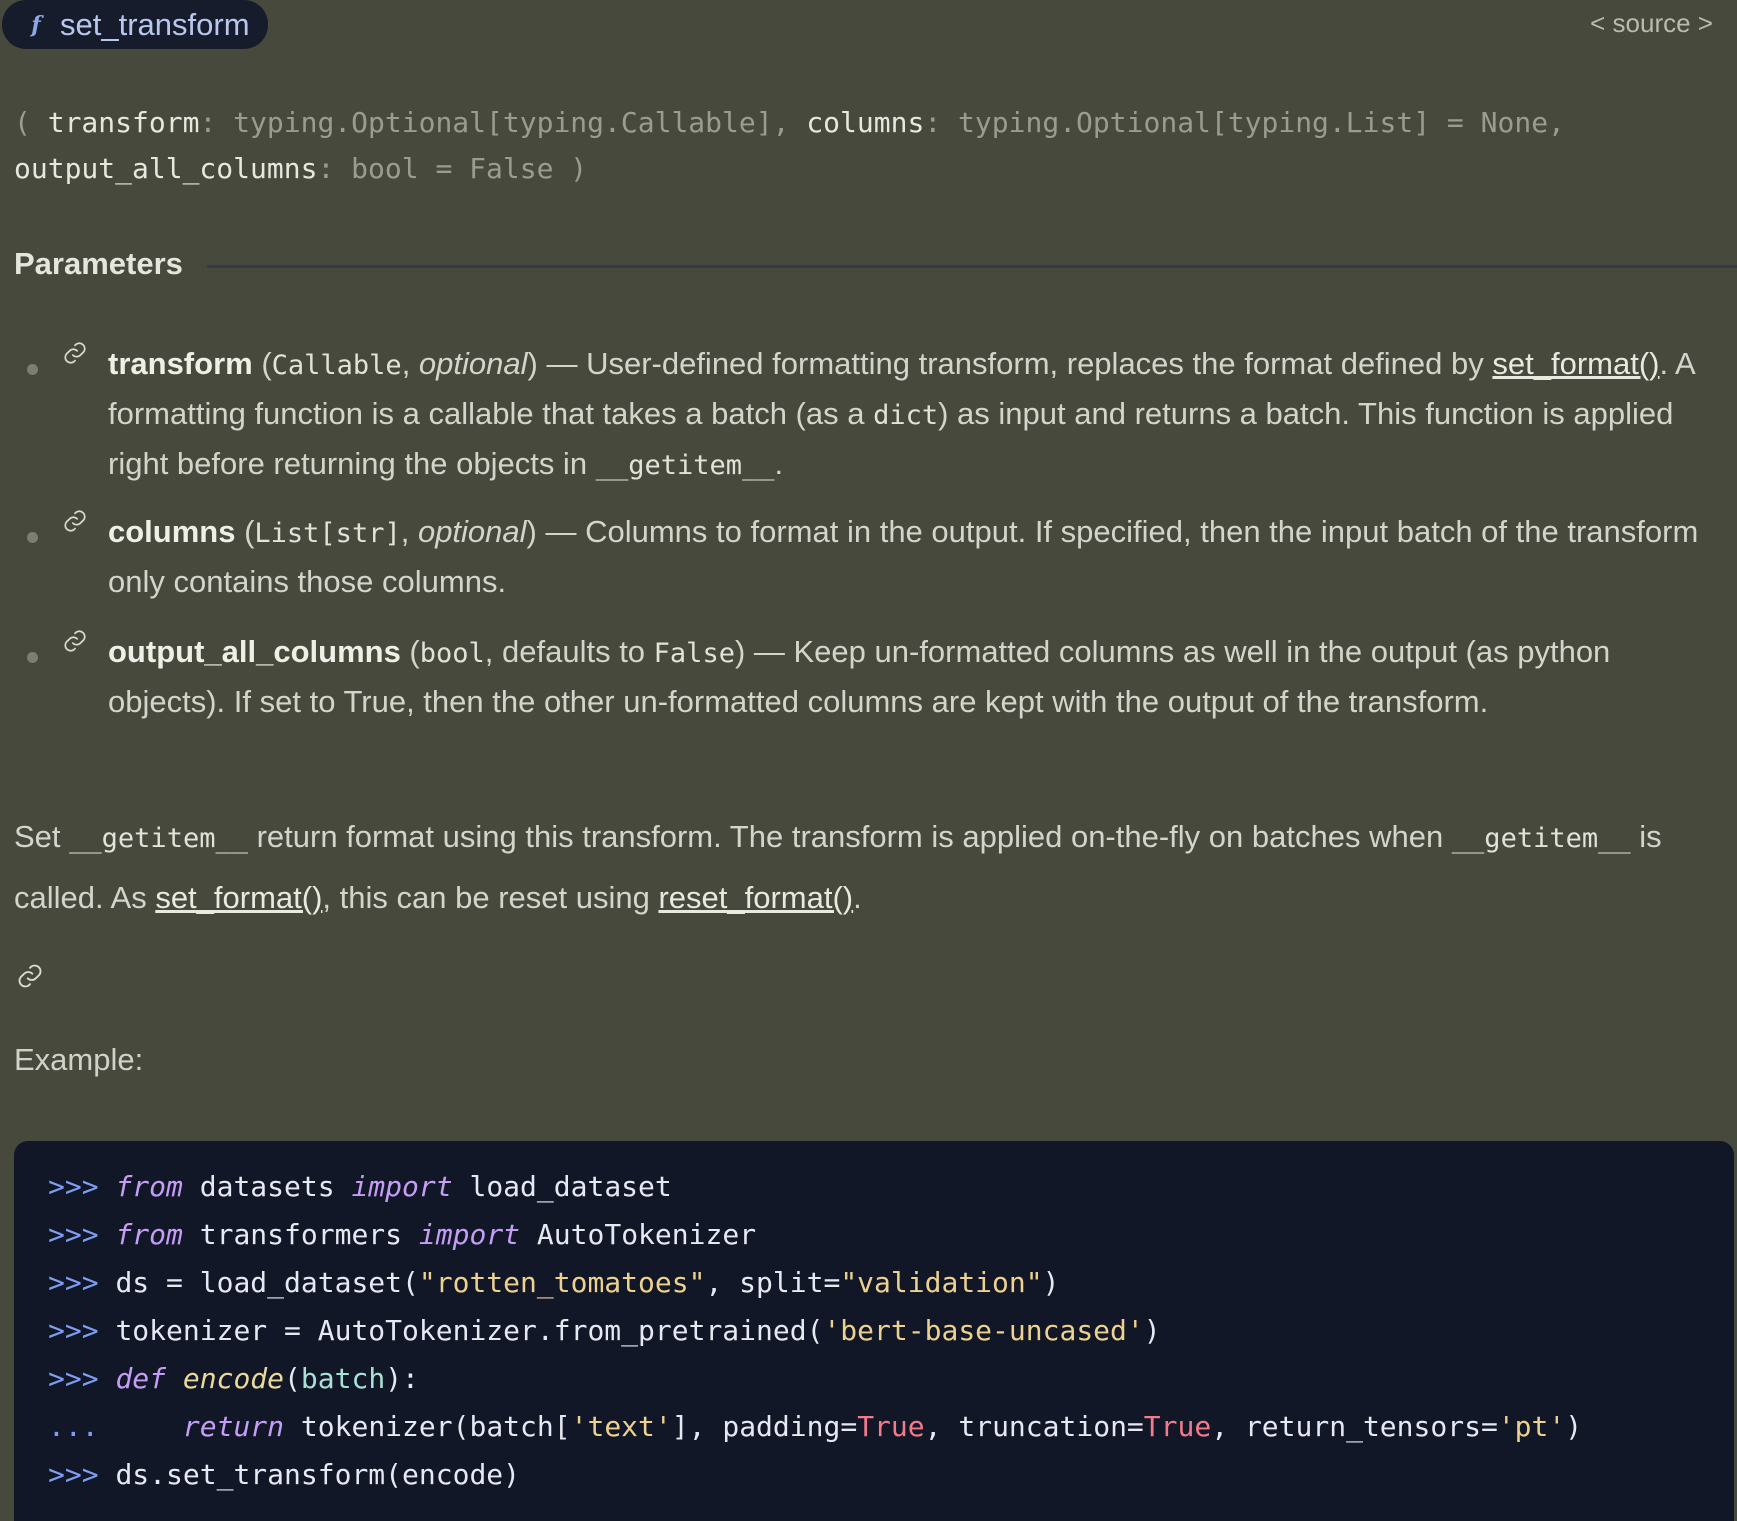 The height and width of the screenshot is (1521, 1737). What do you see at coordinates (233, 1378) in the screenshot?
I see `code-function-name: encode` at bounding box center [233, 1378].